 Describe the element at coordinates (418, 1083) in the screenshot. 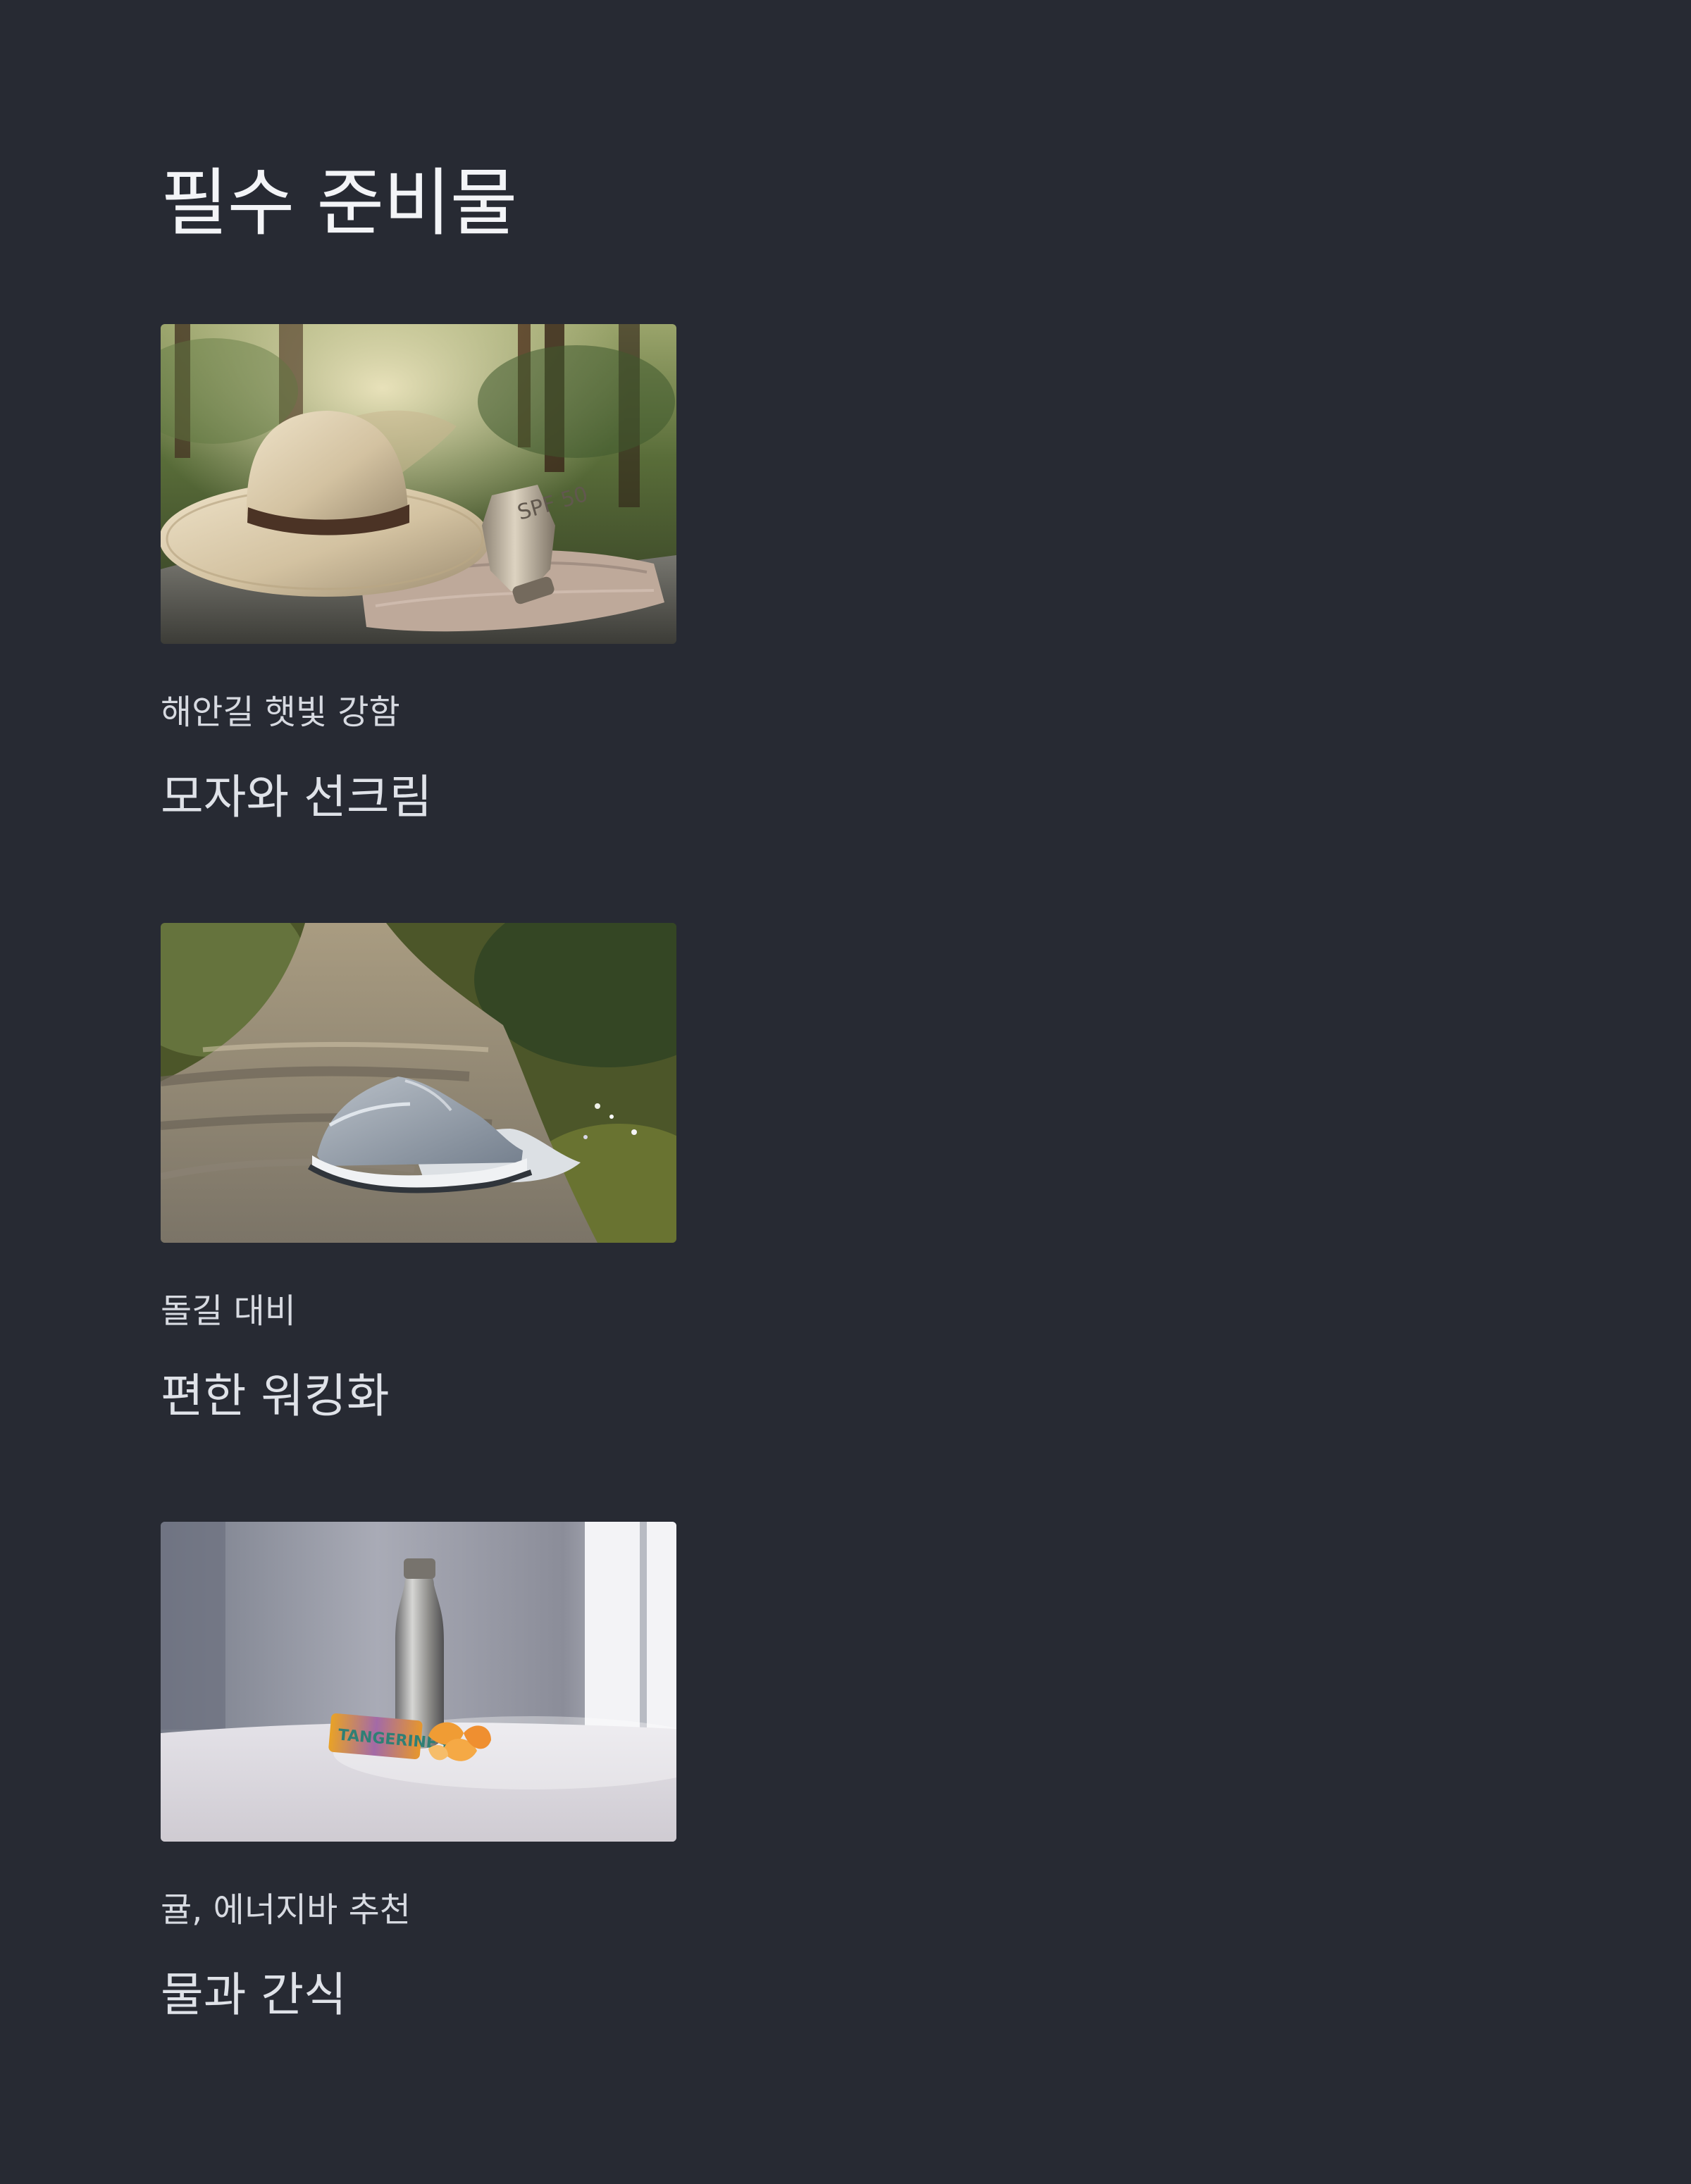

I see `walking-shoes-image` at that location.